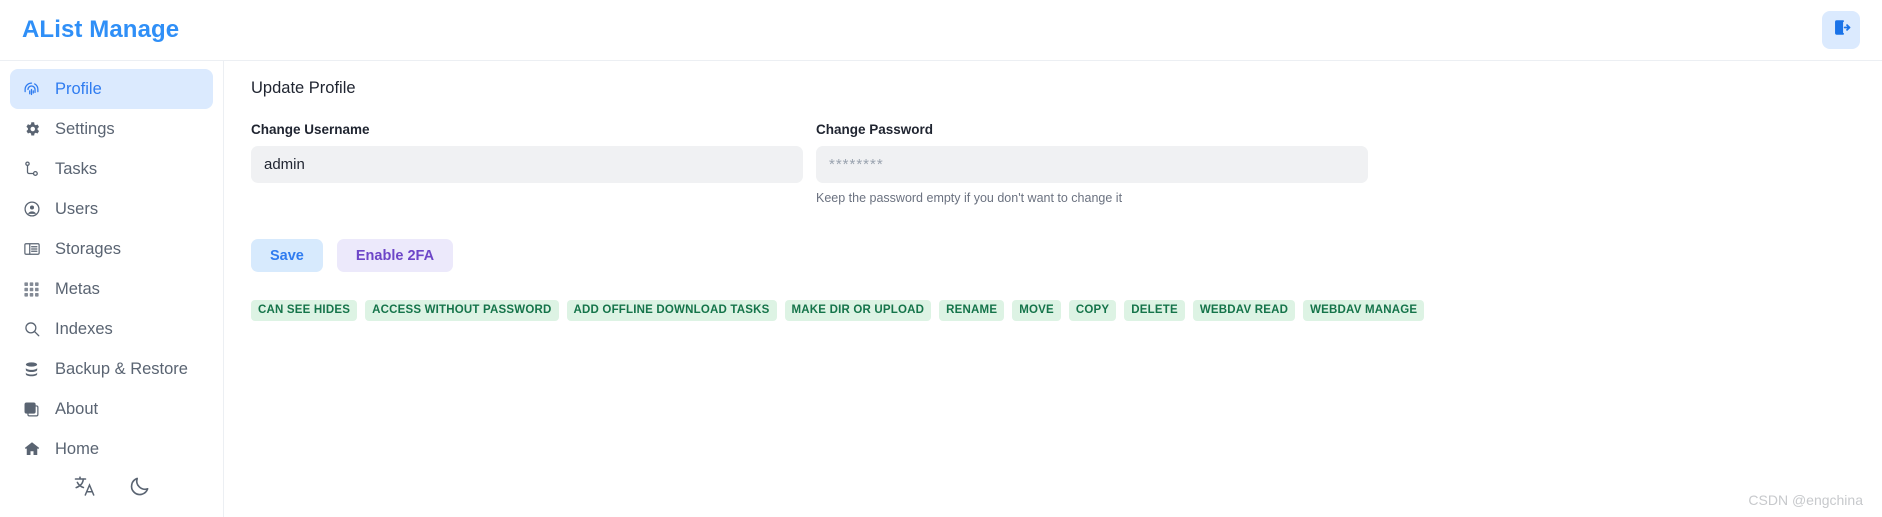 This screenshot has height=517, width=1882. Describe the element at coordinates (304, 311) in the screenshot. I see `permission-badge: CAN SEE HIDES` at that location.